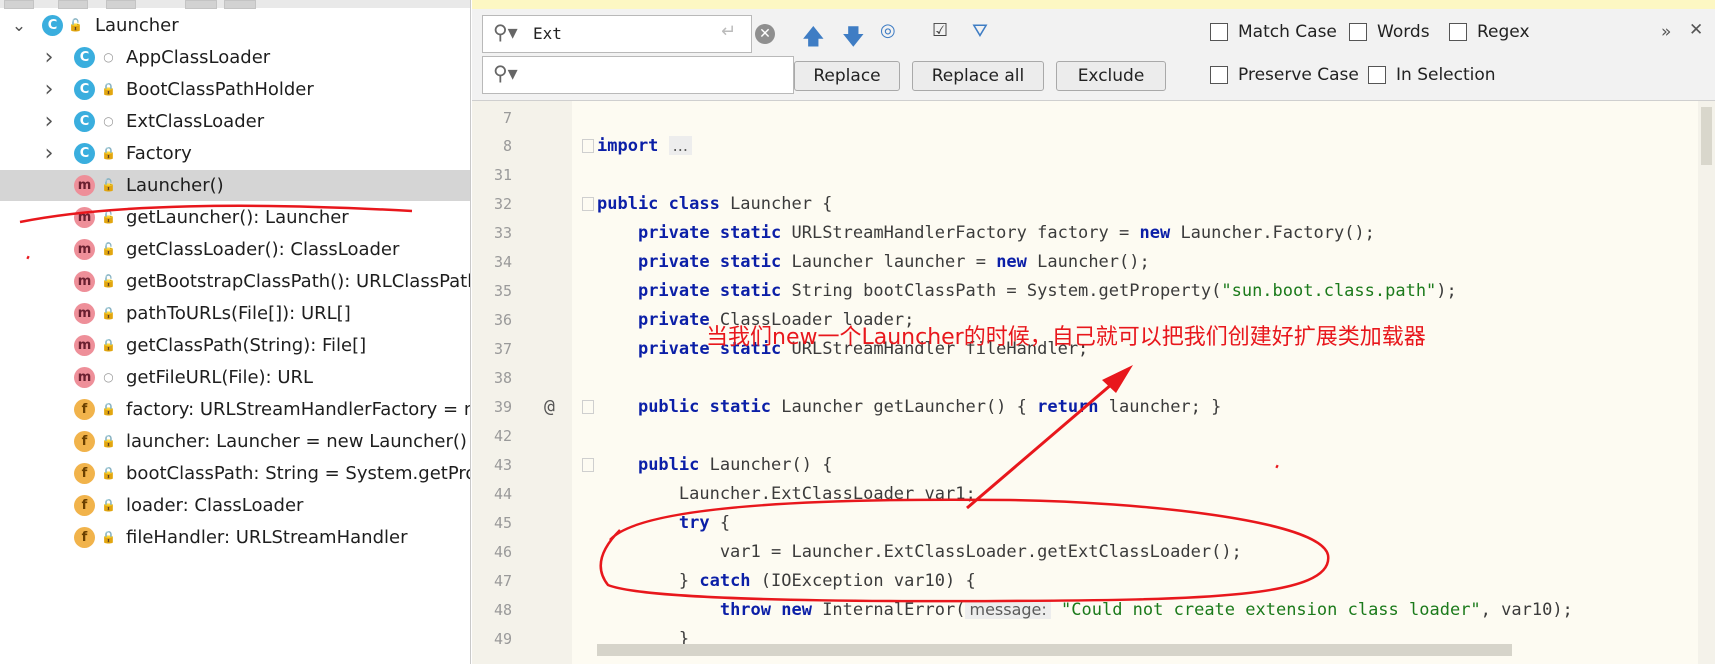 Image resolution: width=1715 pixels, height=664 pixels. Describe the element at coordinates (235, 537) in the screenshot. I see `structure-item: f 🔒 fileHandler: URLStreamHandler` at that location.